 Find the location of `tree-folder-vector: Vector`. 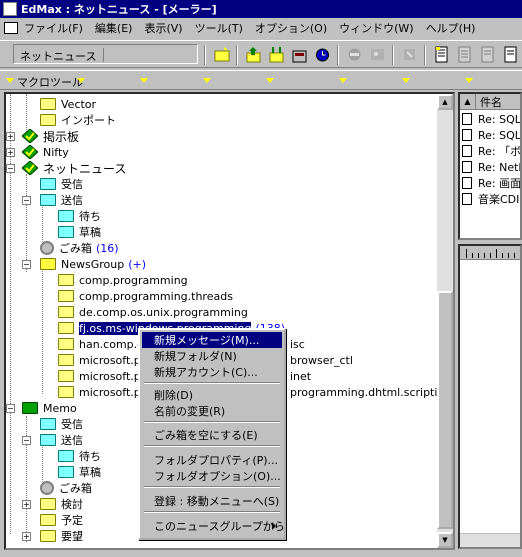

tree-folder-vector: Vector is located at coordinates (68, 104).